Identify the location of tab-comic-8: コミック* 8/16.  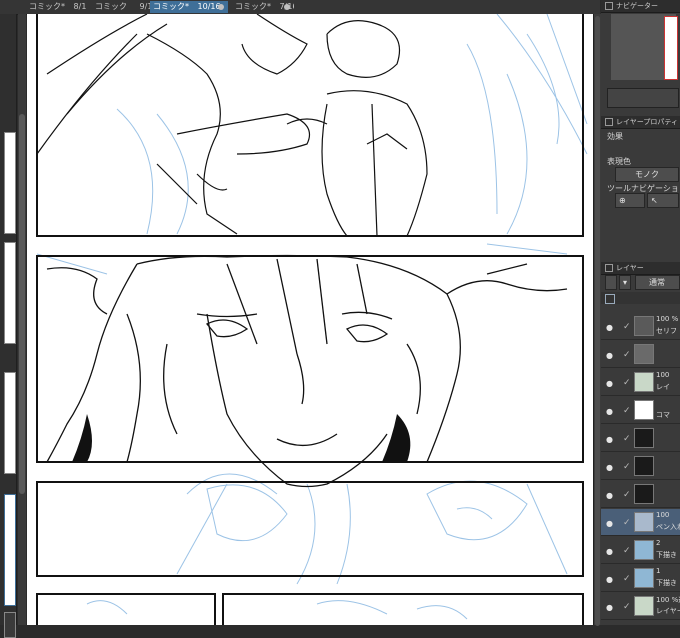
(56, 7).